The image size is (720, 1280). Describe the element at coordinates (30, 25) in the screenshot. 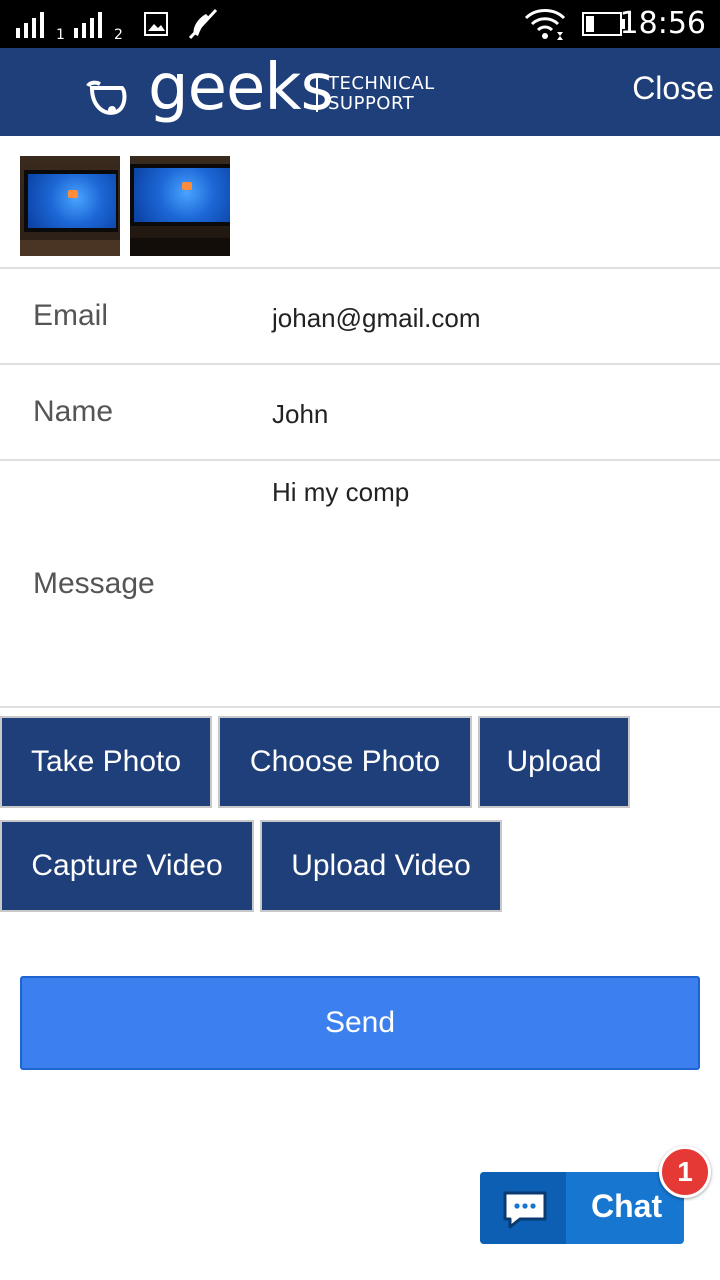

I see `signal-sim1-icon` at that location.